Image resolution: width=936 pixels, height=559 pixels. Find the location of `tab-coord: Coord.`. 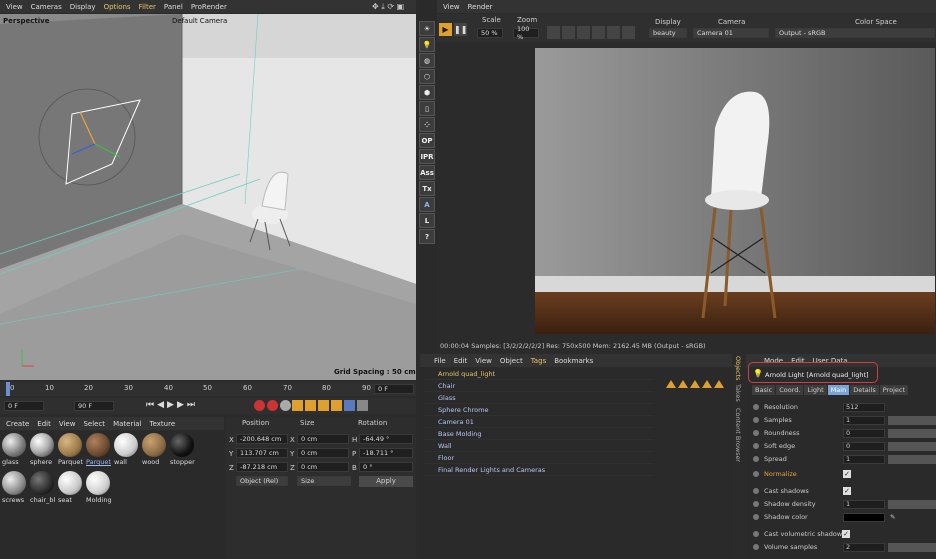

tab-coord: Coord. is located at coordinates (790, 390).